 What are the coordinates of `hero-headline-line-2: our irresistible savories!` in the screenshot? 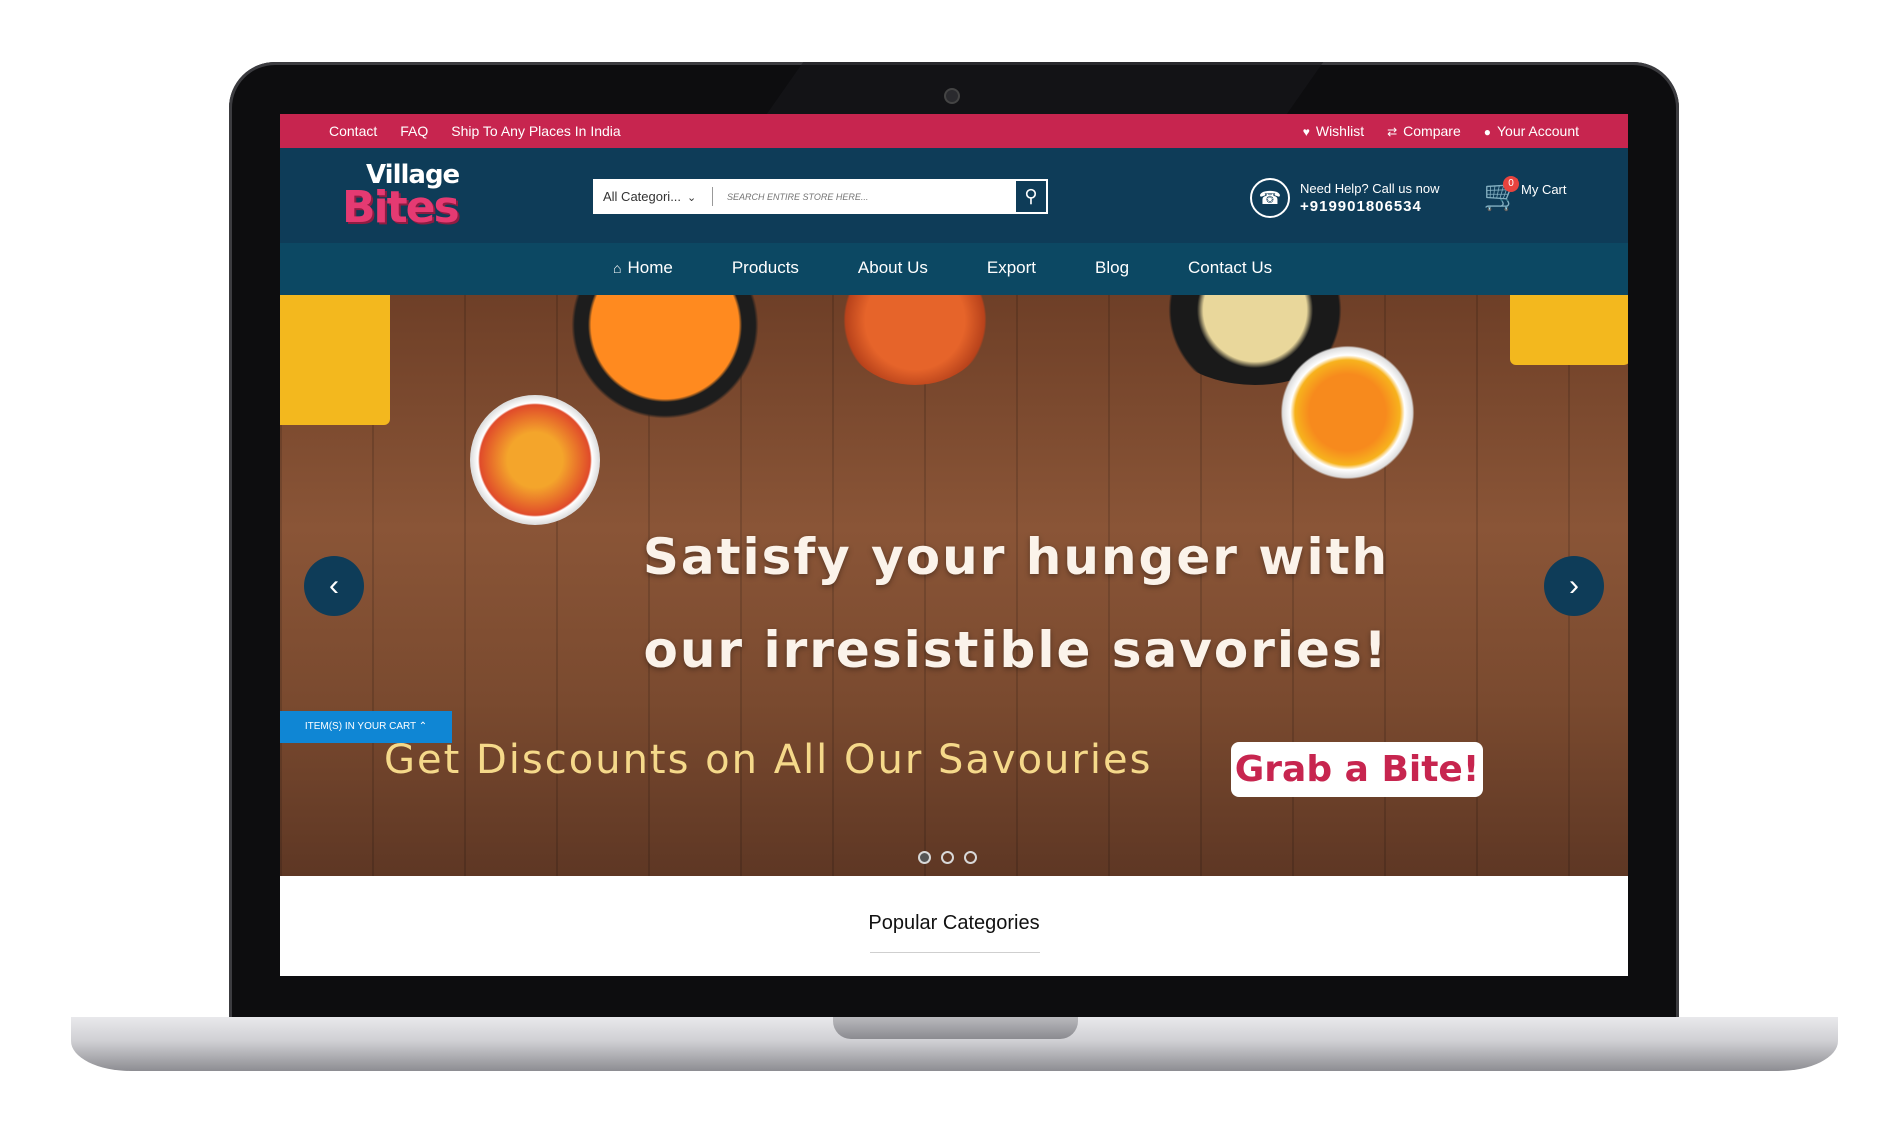 It's located at (1016, 650).